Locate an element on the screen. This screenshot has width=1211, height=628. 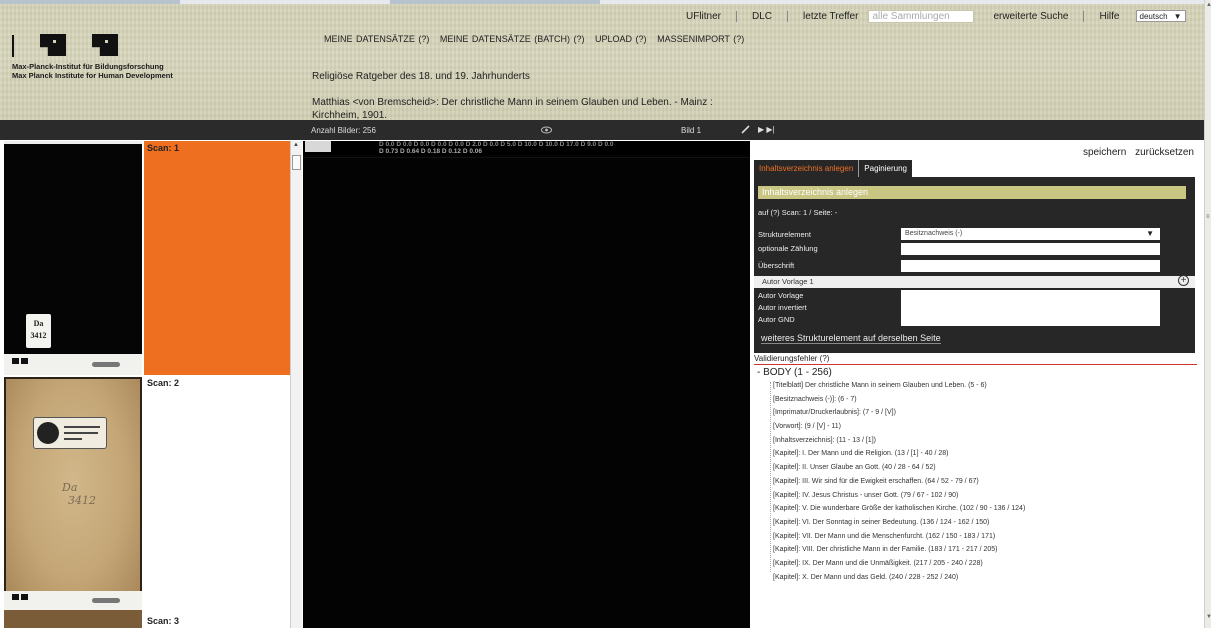
scan-image is located at coordinates (73, 619).